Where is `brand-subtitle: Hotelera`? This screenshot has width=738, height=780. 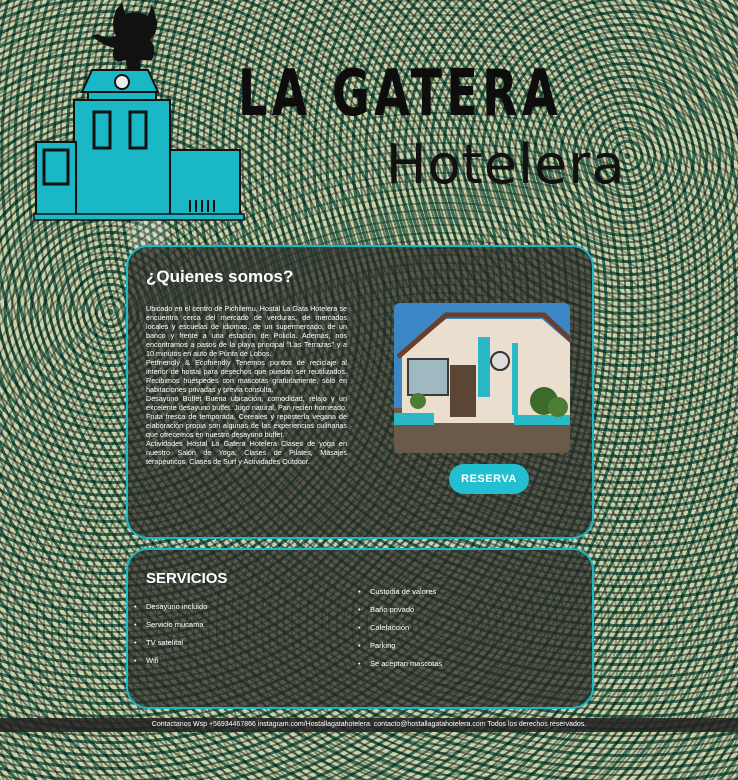 brand-subtitle: Hotelera is located at coordinates (506, 164).